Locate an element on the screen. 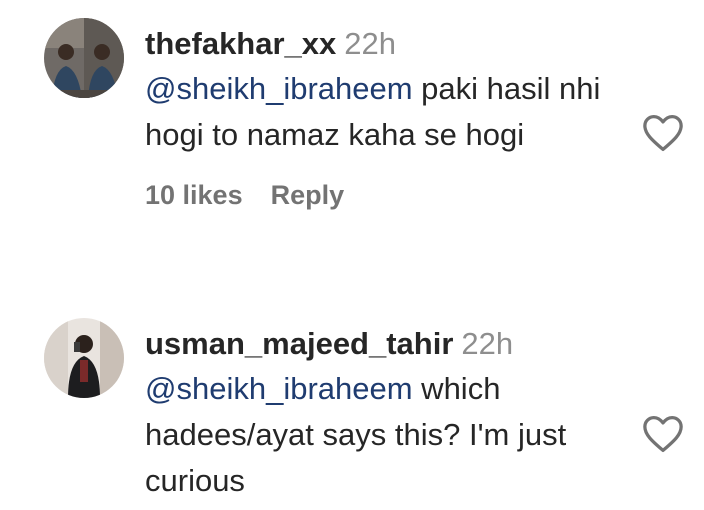 The width and height of the screenshot is (704, 510). comment-actions: 10 likes Reply is located at coordinates (385, 195).